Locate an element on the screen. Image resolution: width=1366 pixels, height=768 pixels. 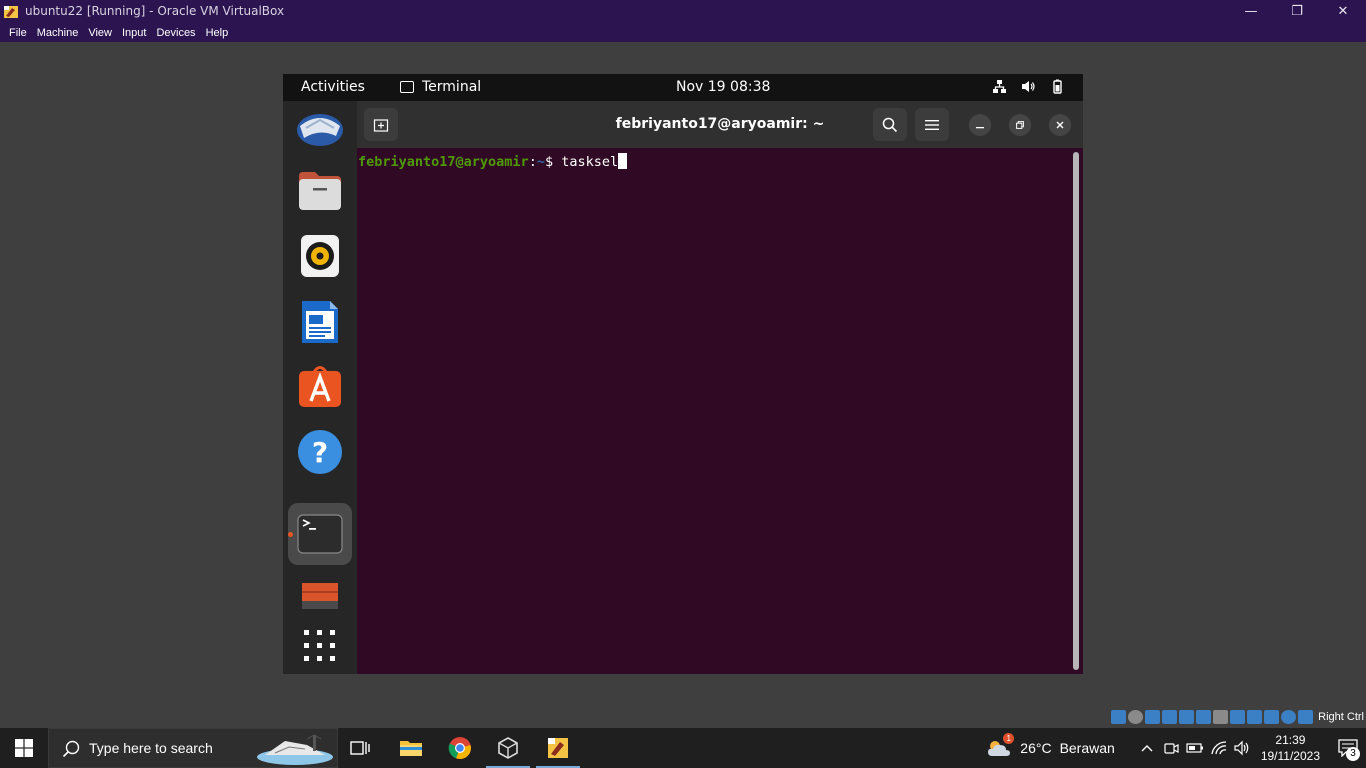
virtualbox-manager-button is located at coordinates (508, 748).